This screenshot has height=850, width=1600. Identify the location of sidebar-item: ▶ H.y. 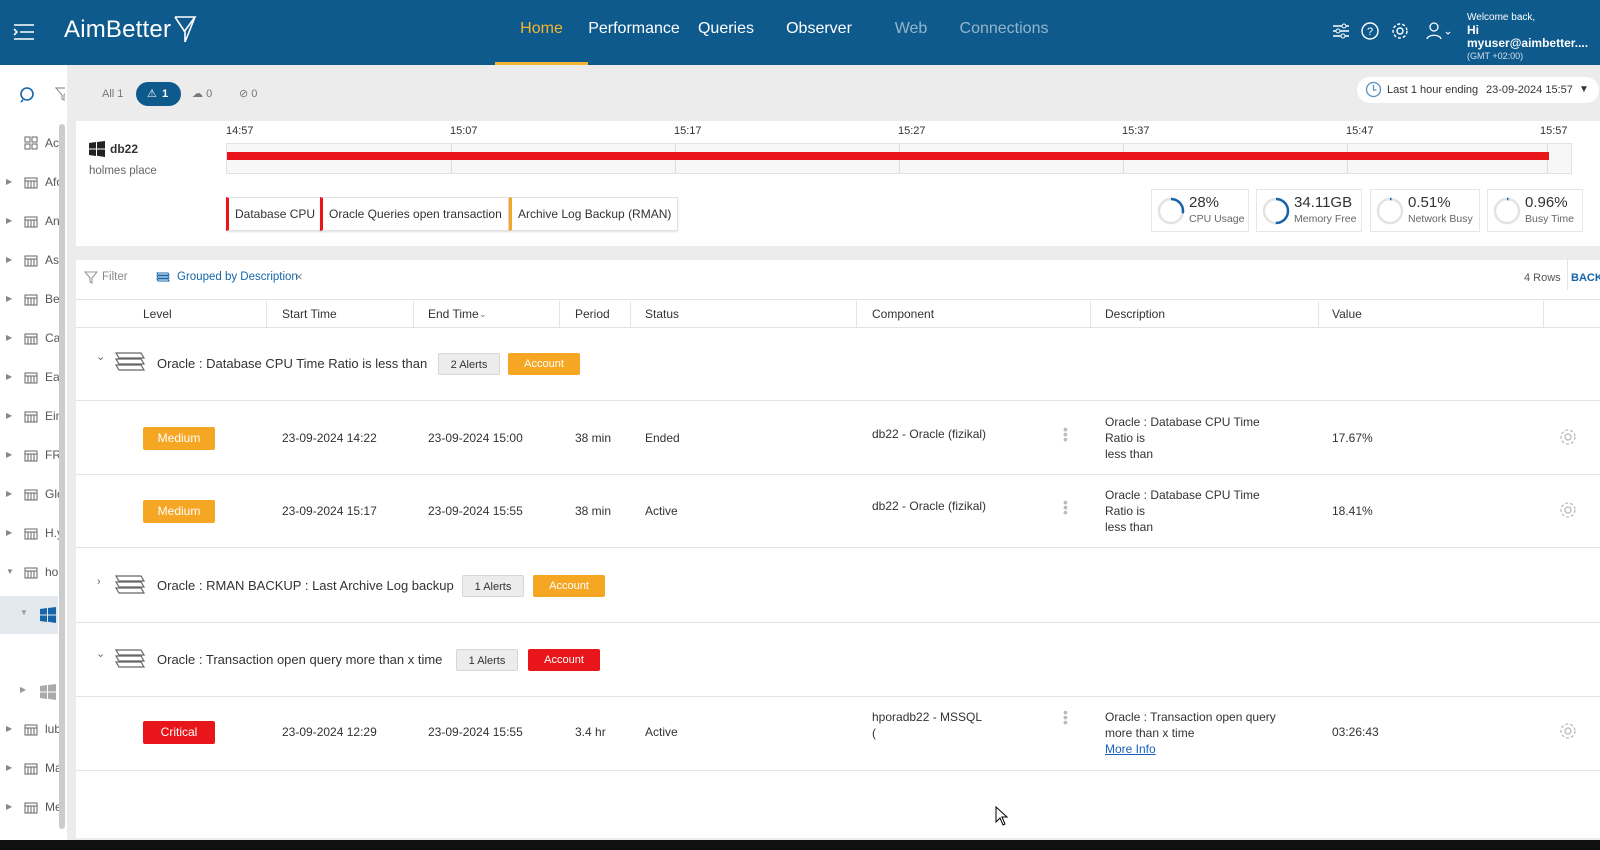
(29, 533).